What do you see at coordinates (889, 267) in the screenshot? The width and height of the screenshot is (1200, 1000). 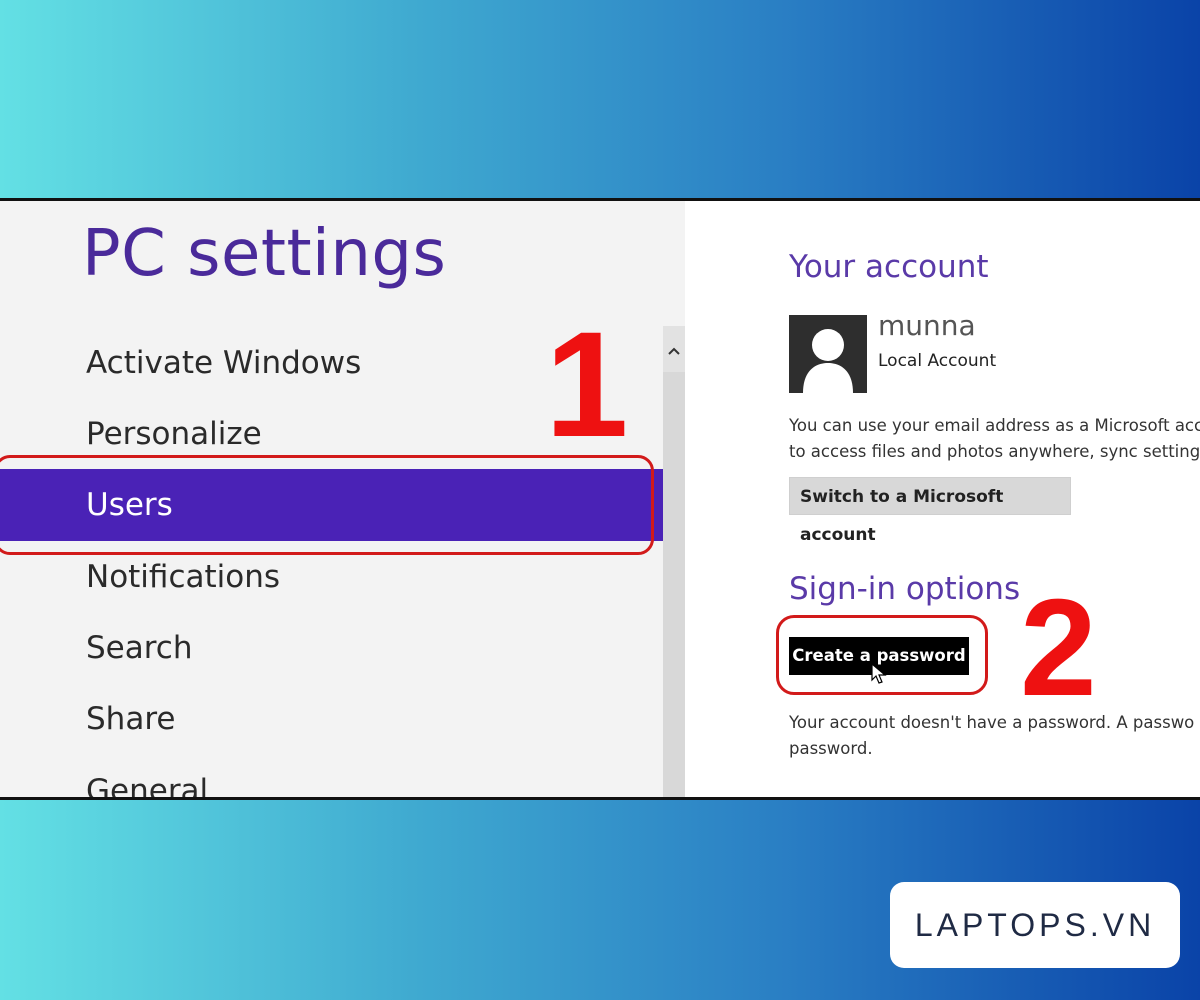 I see `your-account-heading: Your account` at bounding box center [889, 267].